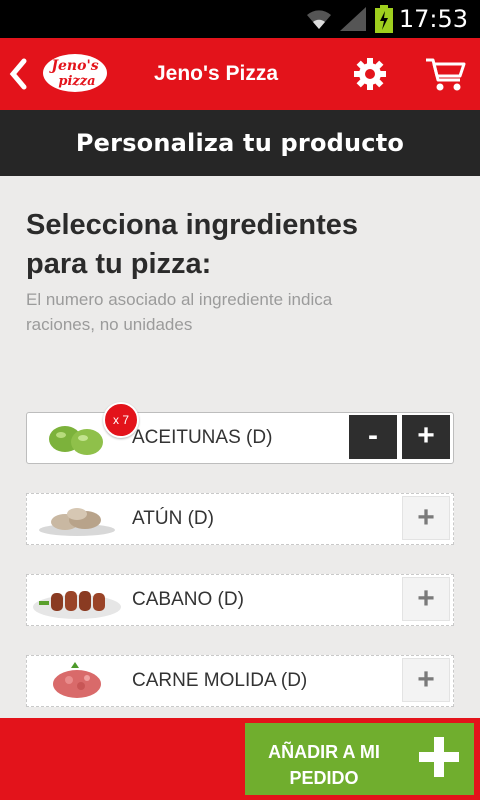  Describe the element at coordinates (319, 19) in the screenshot. I see `wifi-icon` at that location.